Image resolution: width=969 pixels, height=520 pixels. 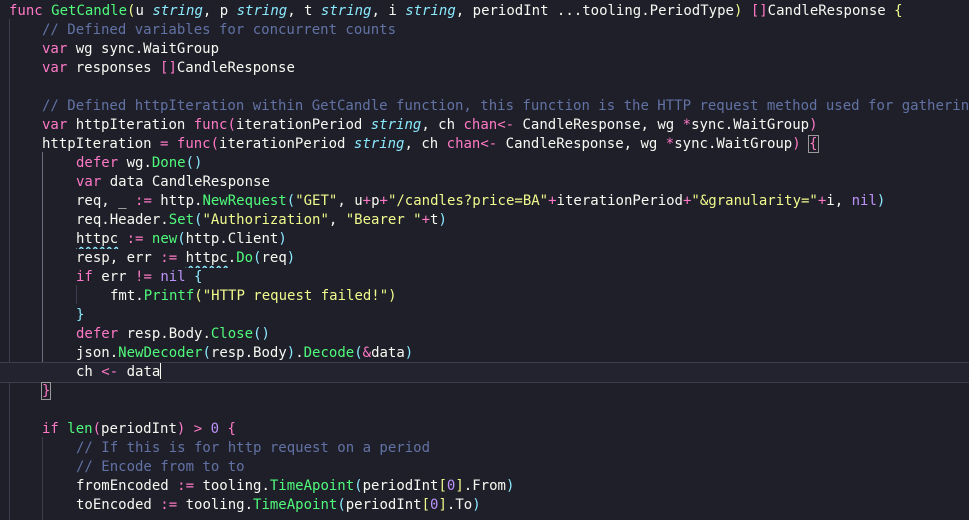 I want to click on token: *, so click(x=670, y=144).